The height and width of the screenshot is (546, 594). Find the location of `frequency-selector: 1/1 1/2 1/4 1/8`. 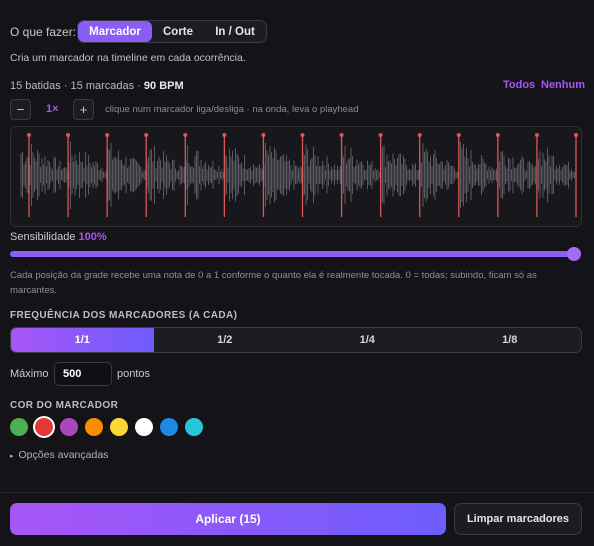

frequency-selector: 1/1 1/2 1/4 1/8 is located at coordinates (296, 340).